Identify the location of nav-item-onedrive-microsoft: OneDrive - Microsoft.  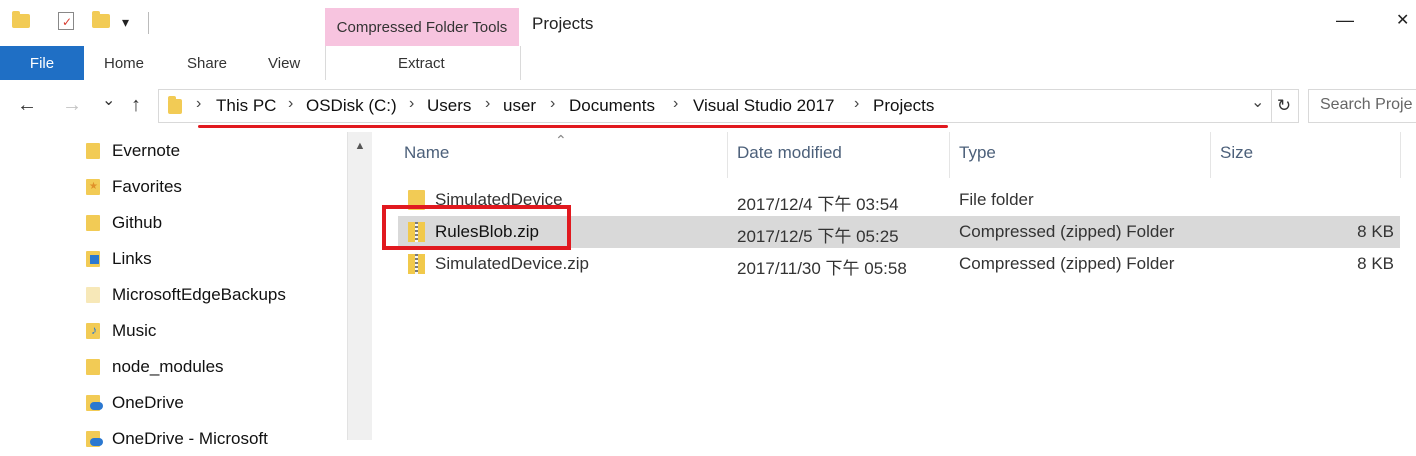
(177, 439).